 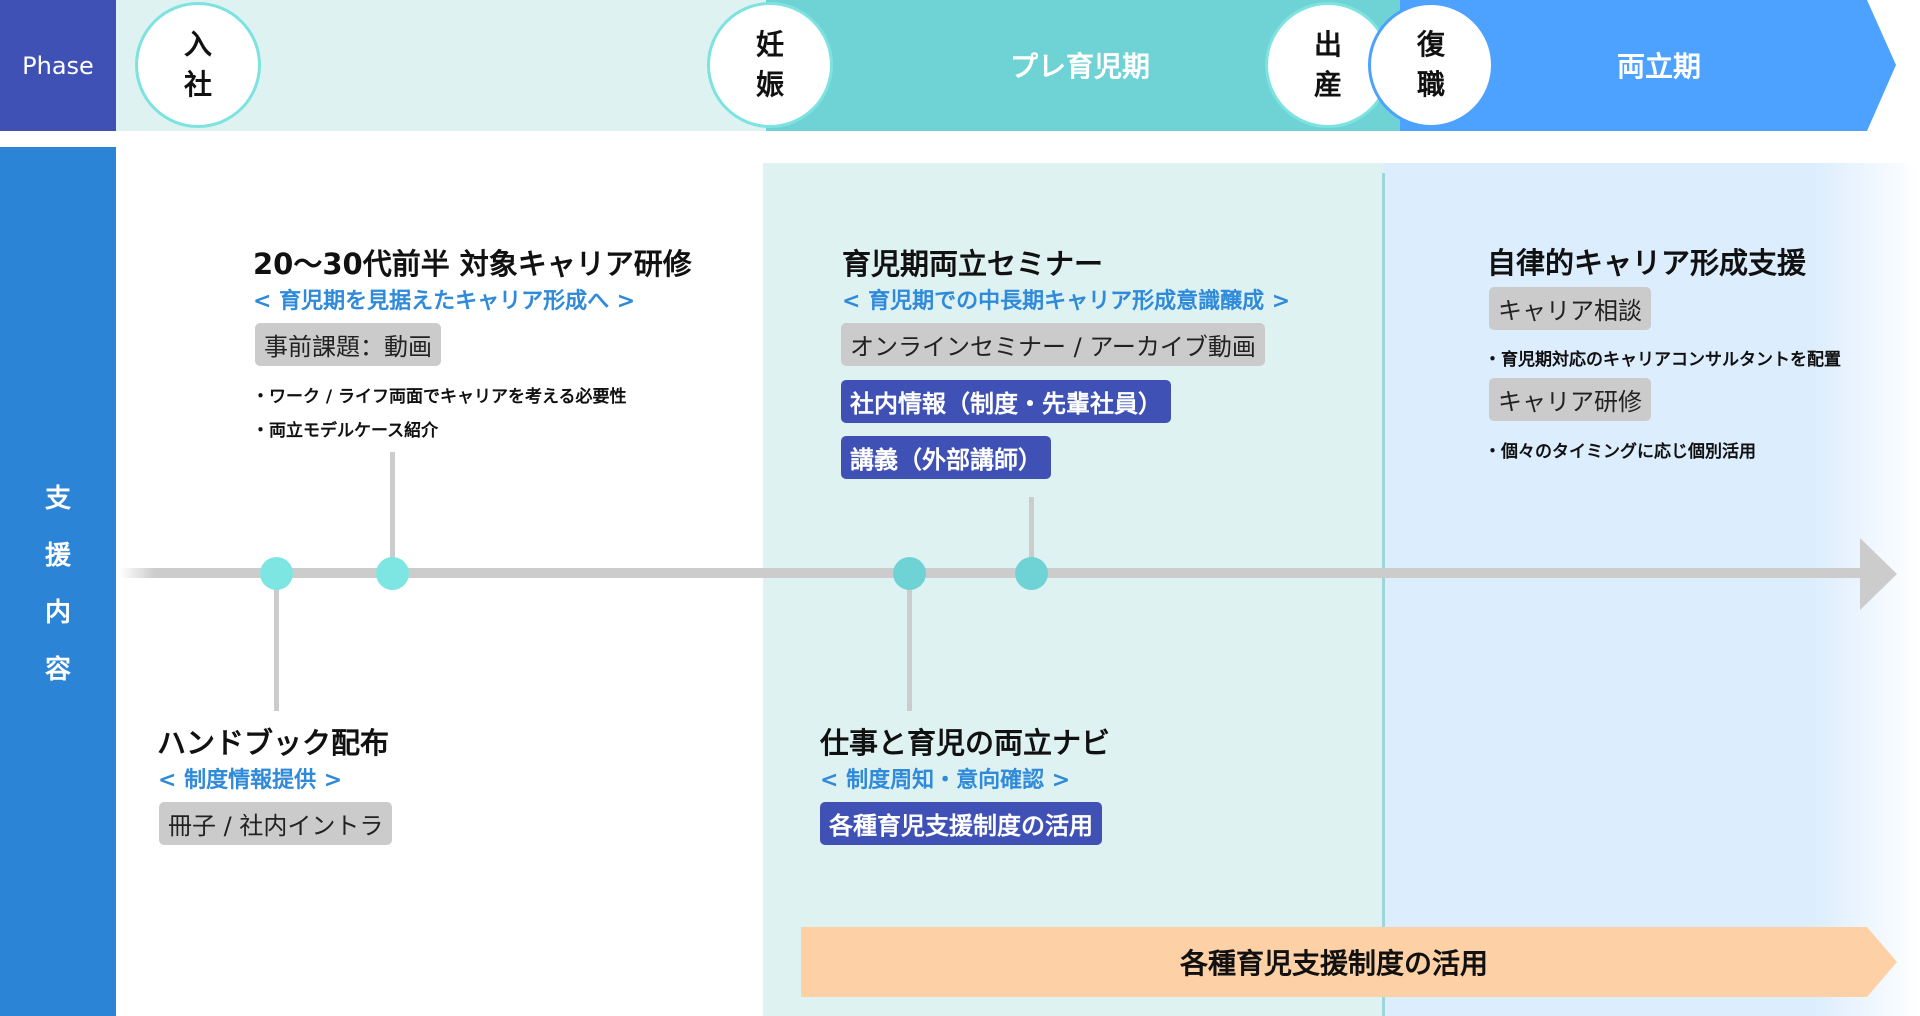 What do you see at coordinates (1080, 66) in the screenshot?
I see `phase-pre-childcare-label: プレ育児期` at bounding box center [1080, 66].